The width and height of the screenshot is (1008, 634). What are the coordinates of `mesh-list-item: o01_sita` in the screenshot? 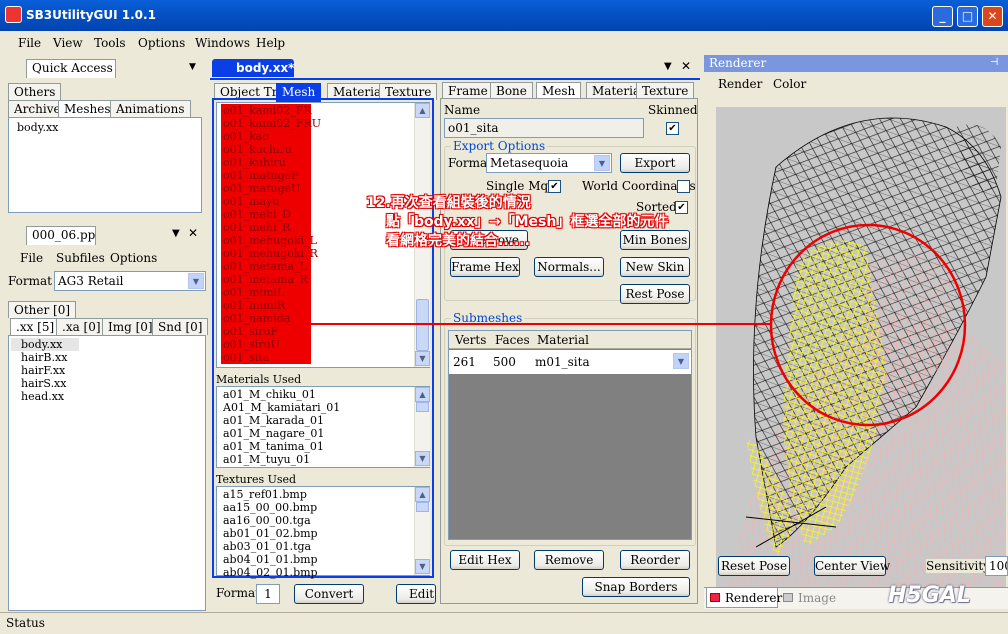 It's located at (266, 357).